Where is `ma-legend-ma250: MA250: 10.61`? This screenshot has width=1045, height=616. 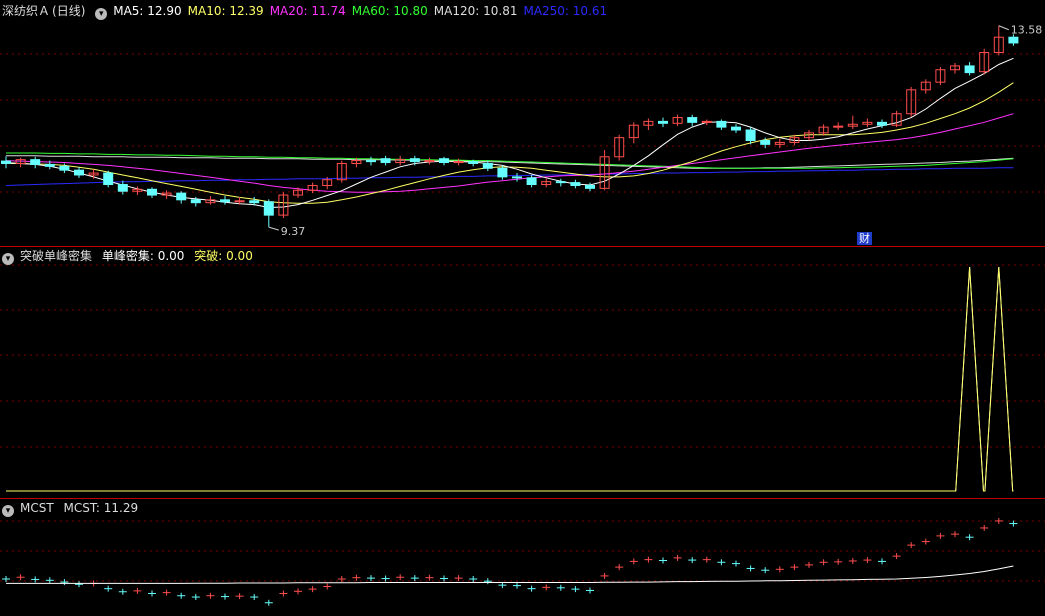 ma-legend-ma250: MA250: 10.61 is located at coordinates (565, 11).